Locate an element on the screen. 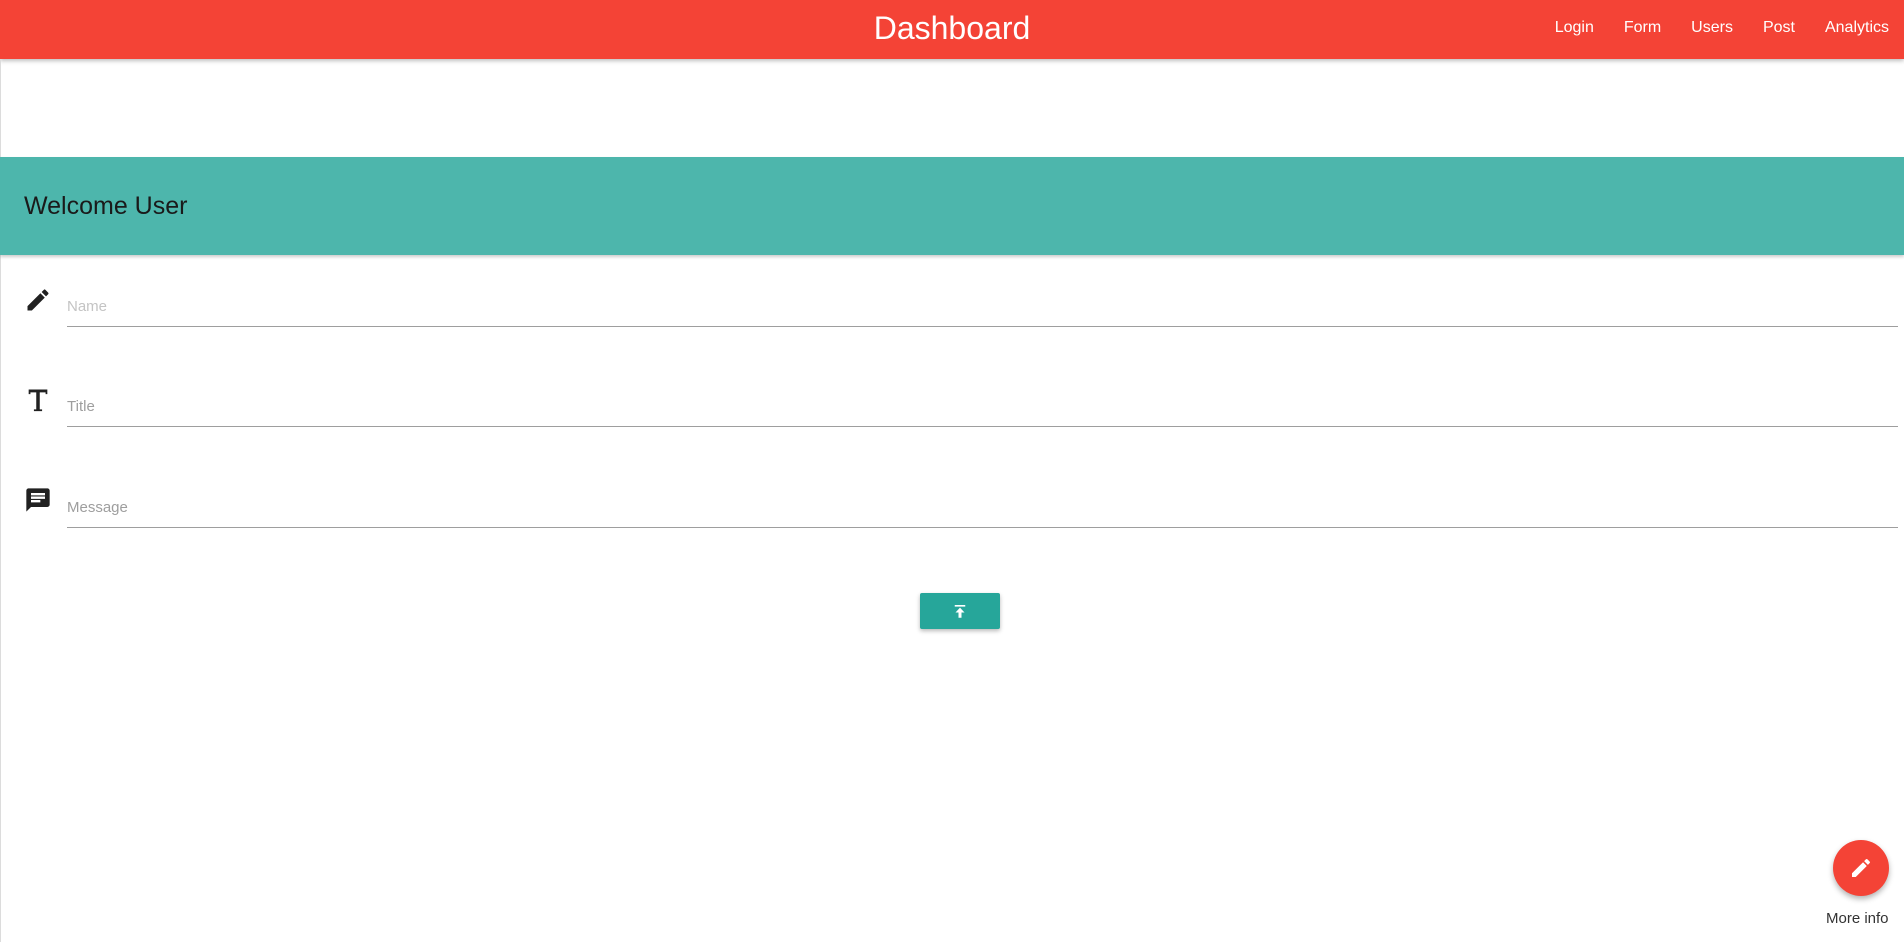 This screenshot has width=1904, height=942. name-field-row is located at coordinates (952, 305).